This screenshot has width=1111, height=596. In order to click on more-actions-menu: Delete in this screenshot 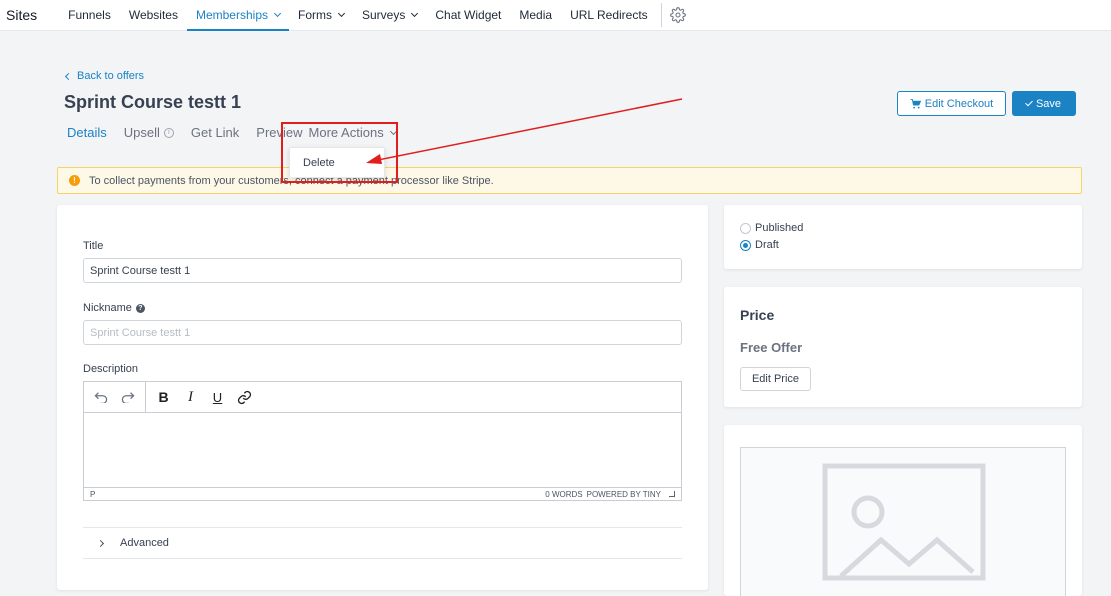, I will do `click(337, 162)`.